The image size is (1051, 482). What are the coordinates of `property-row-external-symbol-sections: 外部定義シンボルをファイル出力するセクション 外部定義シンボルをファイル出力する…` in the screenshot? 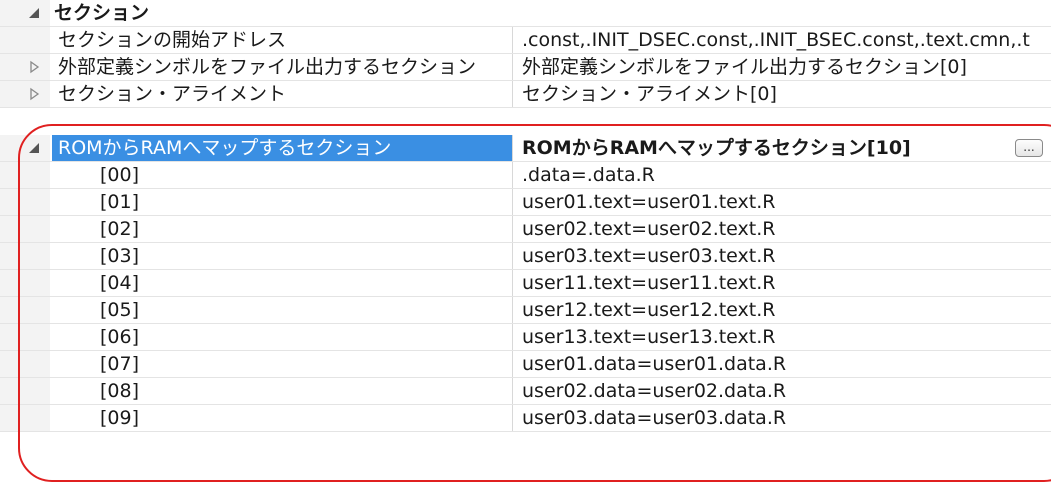 It's located at (525, 67).